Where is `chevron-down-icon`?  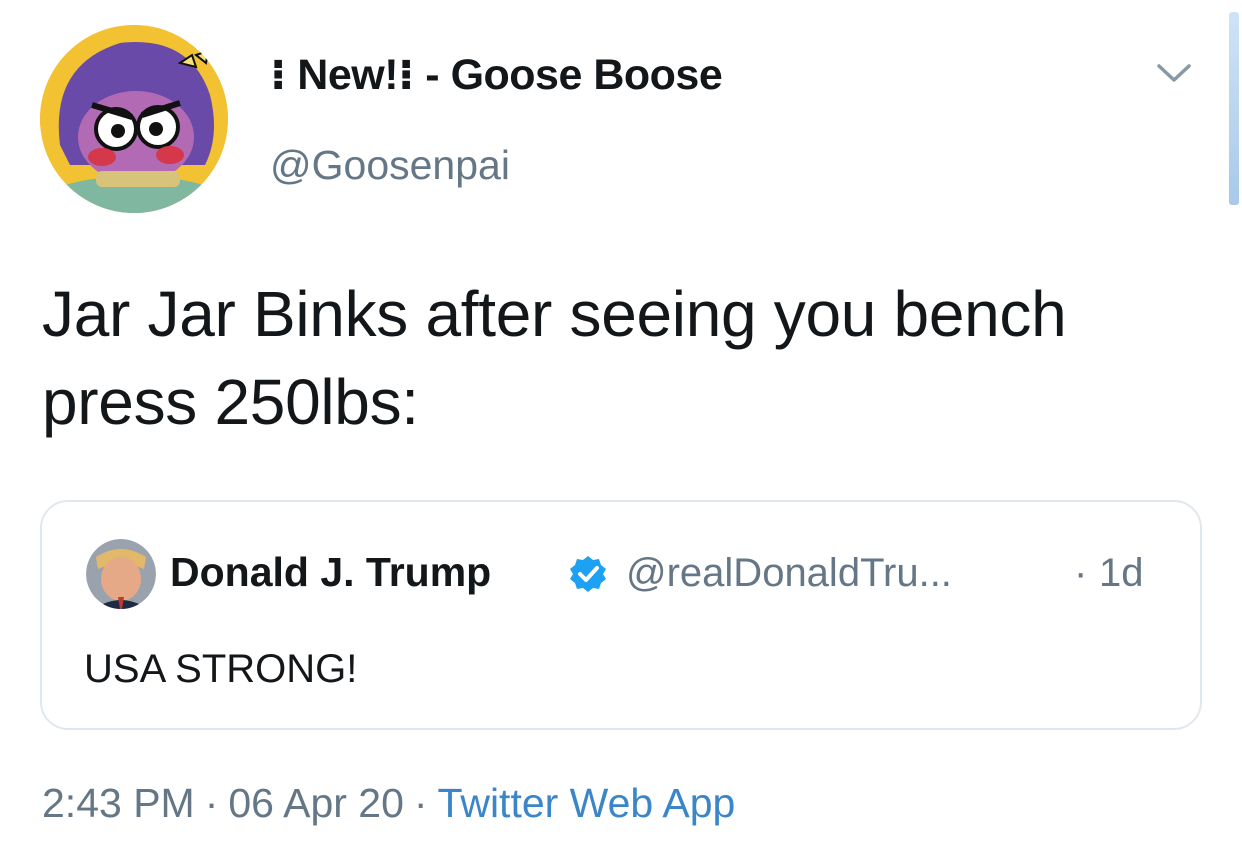 chevron-down-icon is located at coordinates (1174, 73).